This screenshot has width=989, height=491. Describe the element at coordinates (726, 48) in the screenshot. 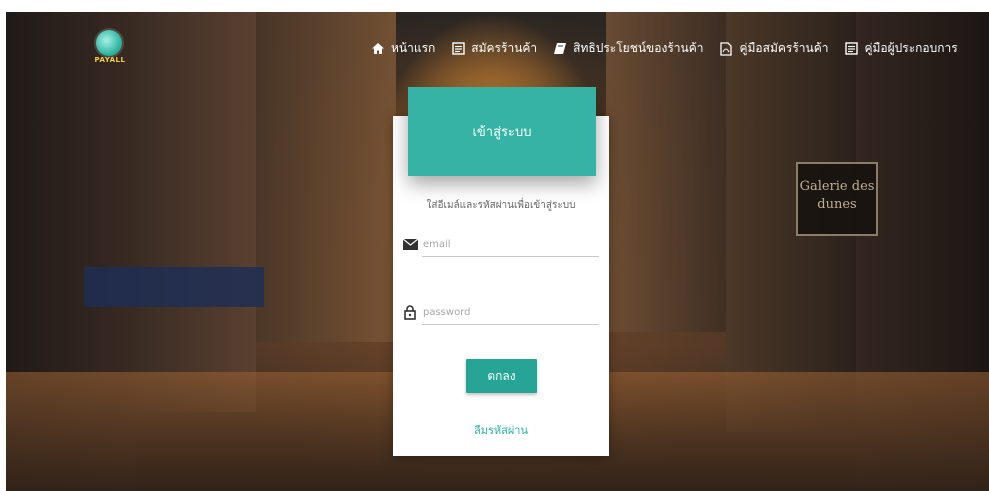

I see `pdf-icon` at that location.